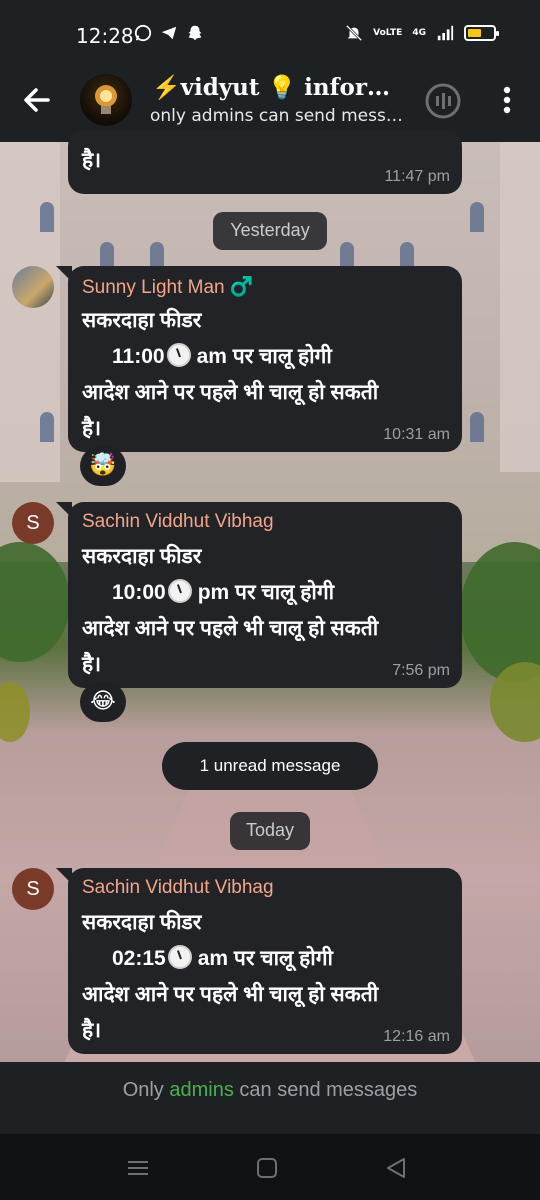 The height and width of the screenshot is (1200, 540). Describe the element at coordinates (443, 101) in the screenshot. I see `voice-chat-icon` at that location.